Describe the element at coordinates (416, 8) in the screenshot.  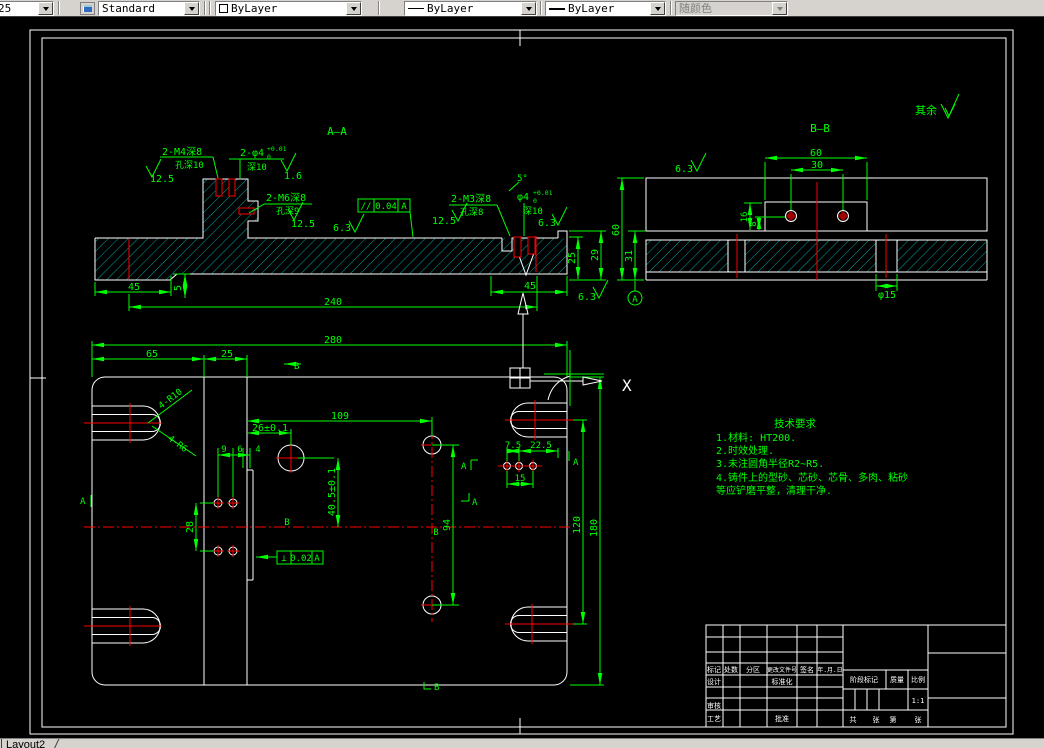
I see `linetype-sample-icon` at that location.